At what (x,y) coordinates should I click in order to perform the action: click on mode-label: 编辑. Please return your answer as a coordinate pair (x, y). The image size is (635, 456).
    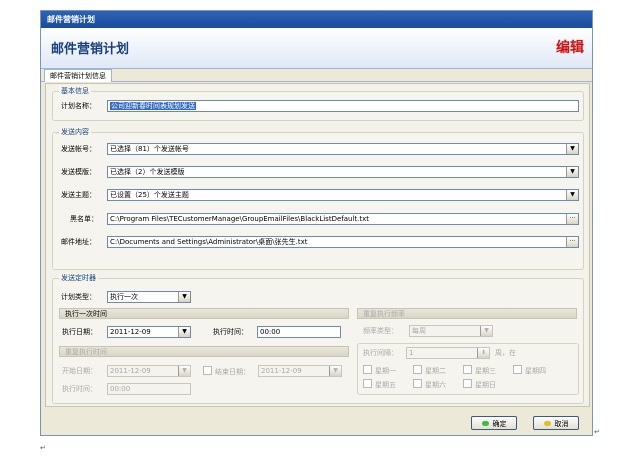
    Looking at the image, I should click on (570, 48).